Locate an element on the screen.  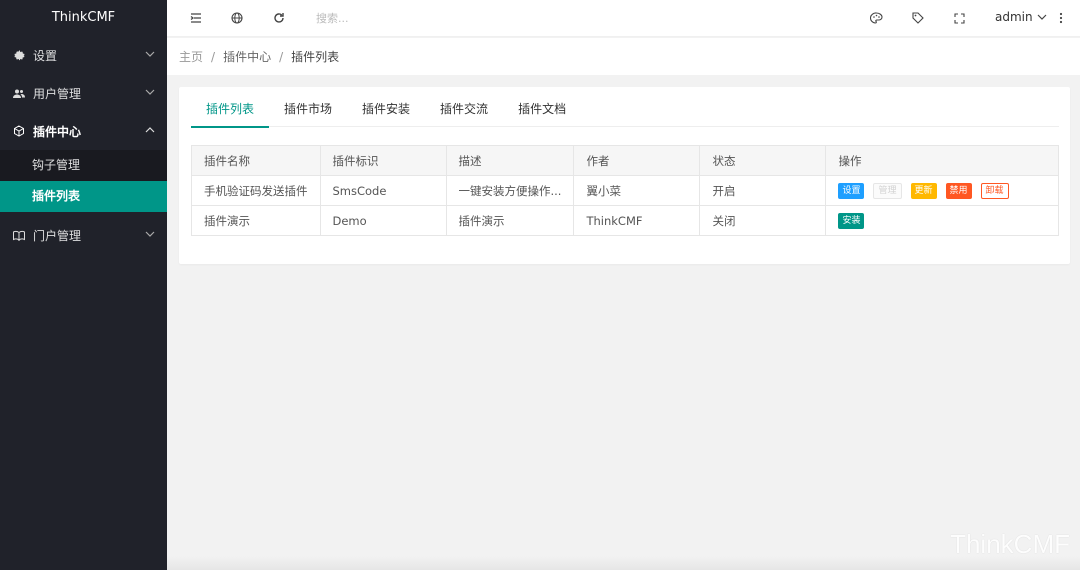
sidebar-item-label: 设置 is located at coordinates (45, 55).